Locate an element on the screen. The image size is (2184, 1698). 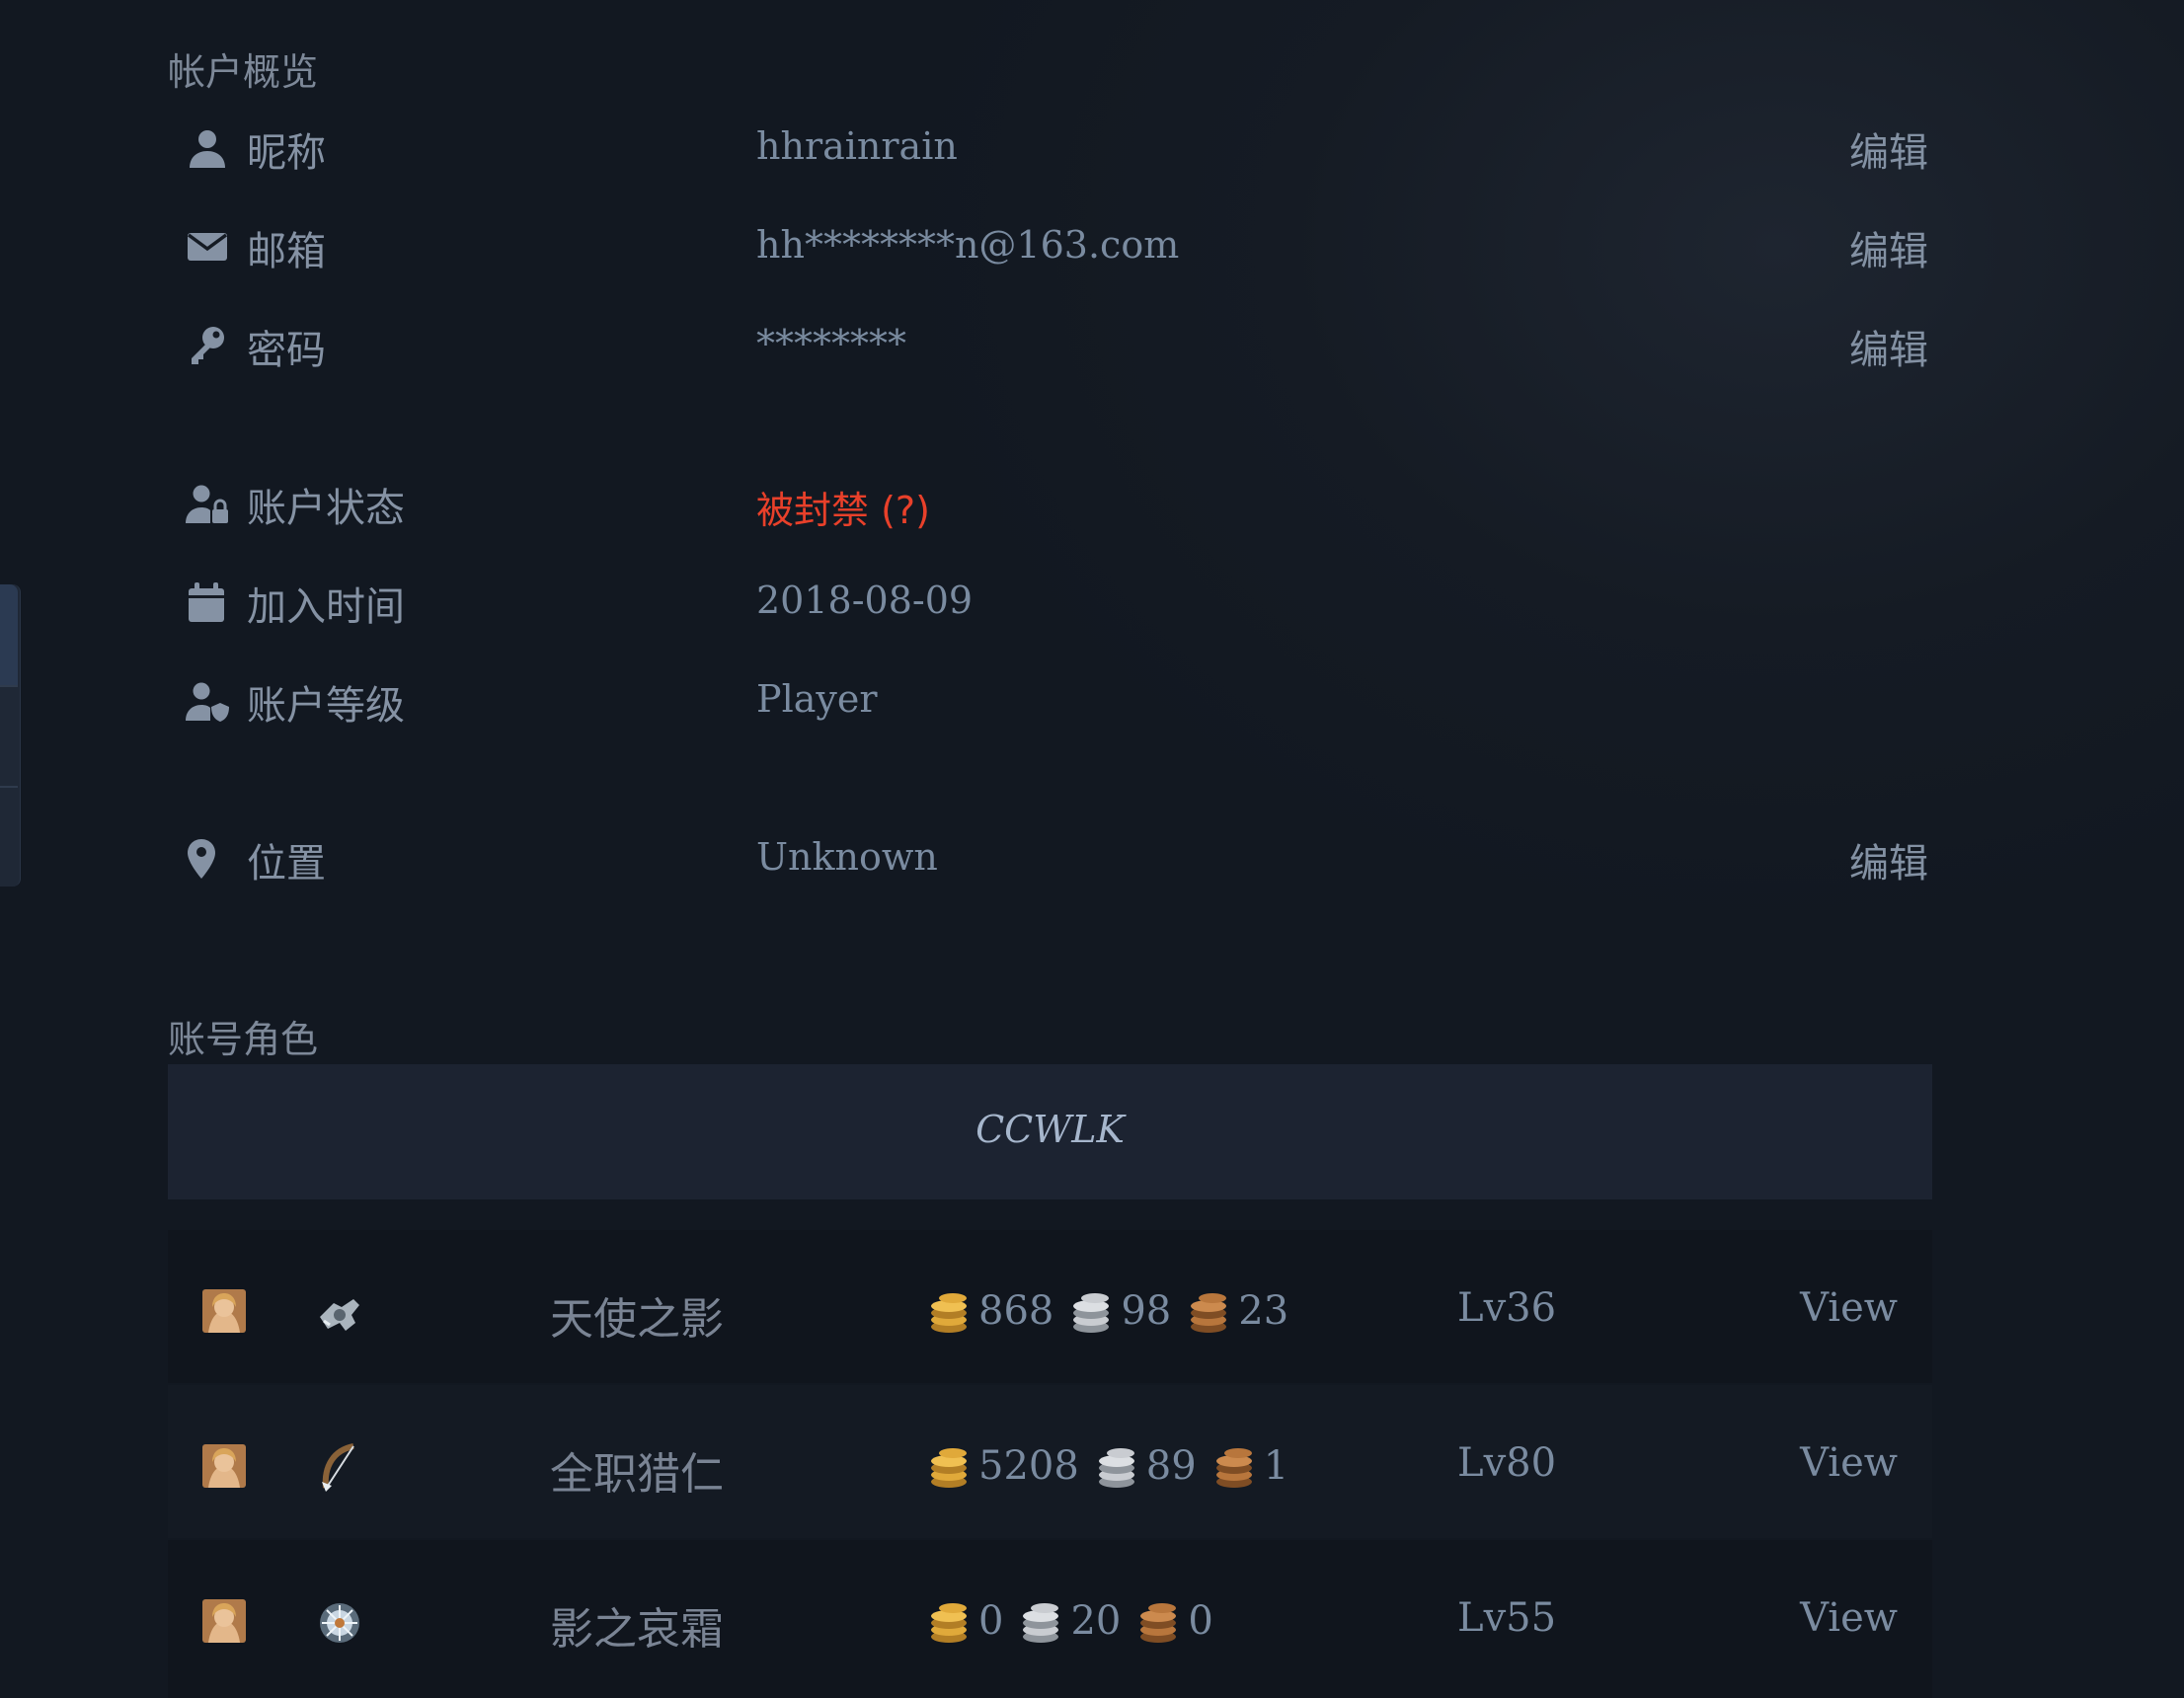
character-name: 全职猎仁 is located at coordinates (637, 1474).